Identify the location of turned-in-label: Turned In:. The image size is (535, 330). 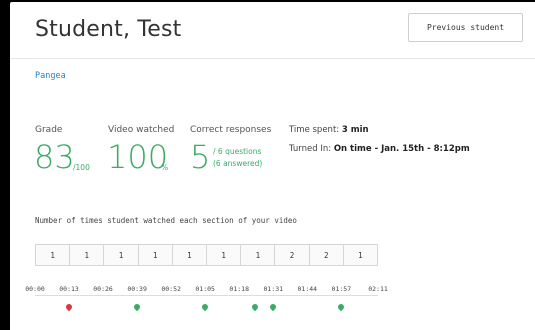
(310, 149).